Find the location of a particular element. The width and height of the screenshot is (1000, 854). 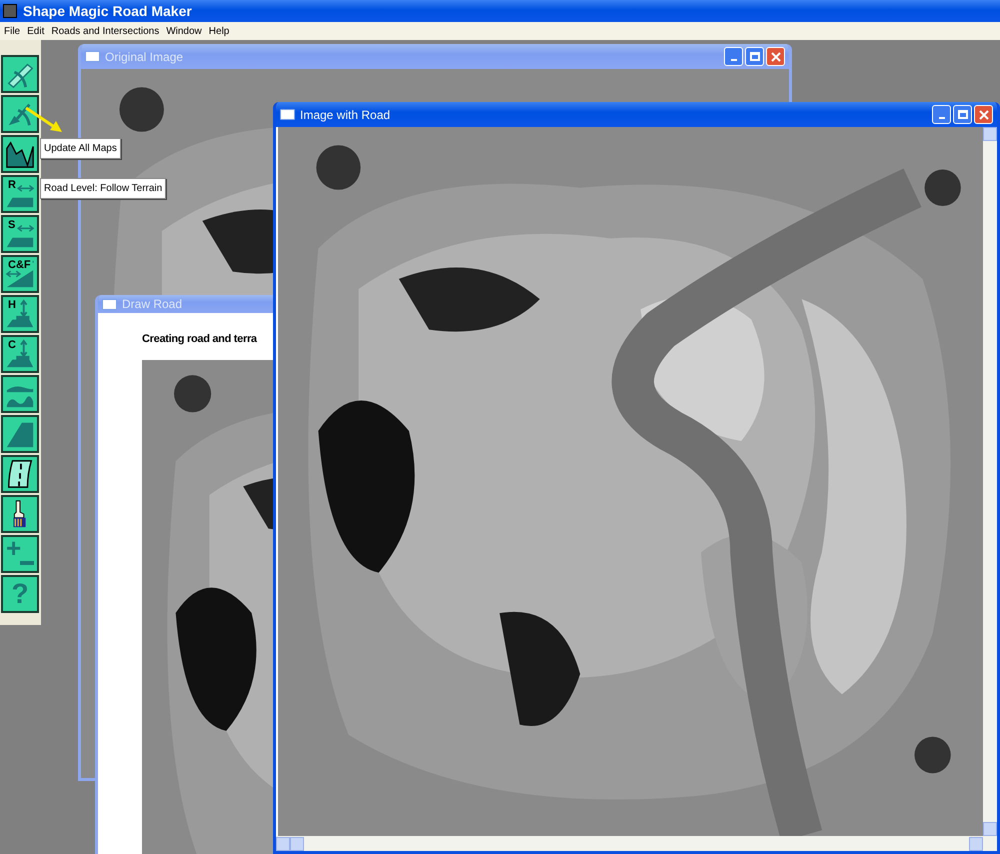

window-title: Original Image is located at coordinates (144, 57).